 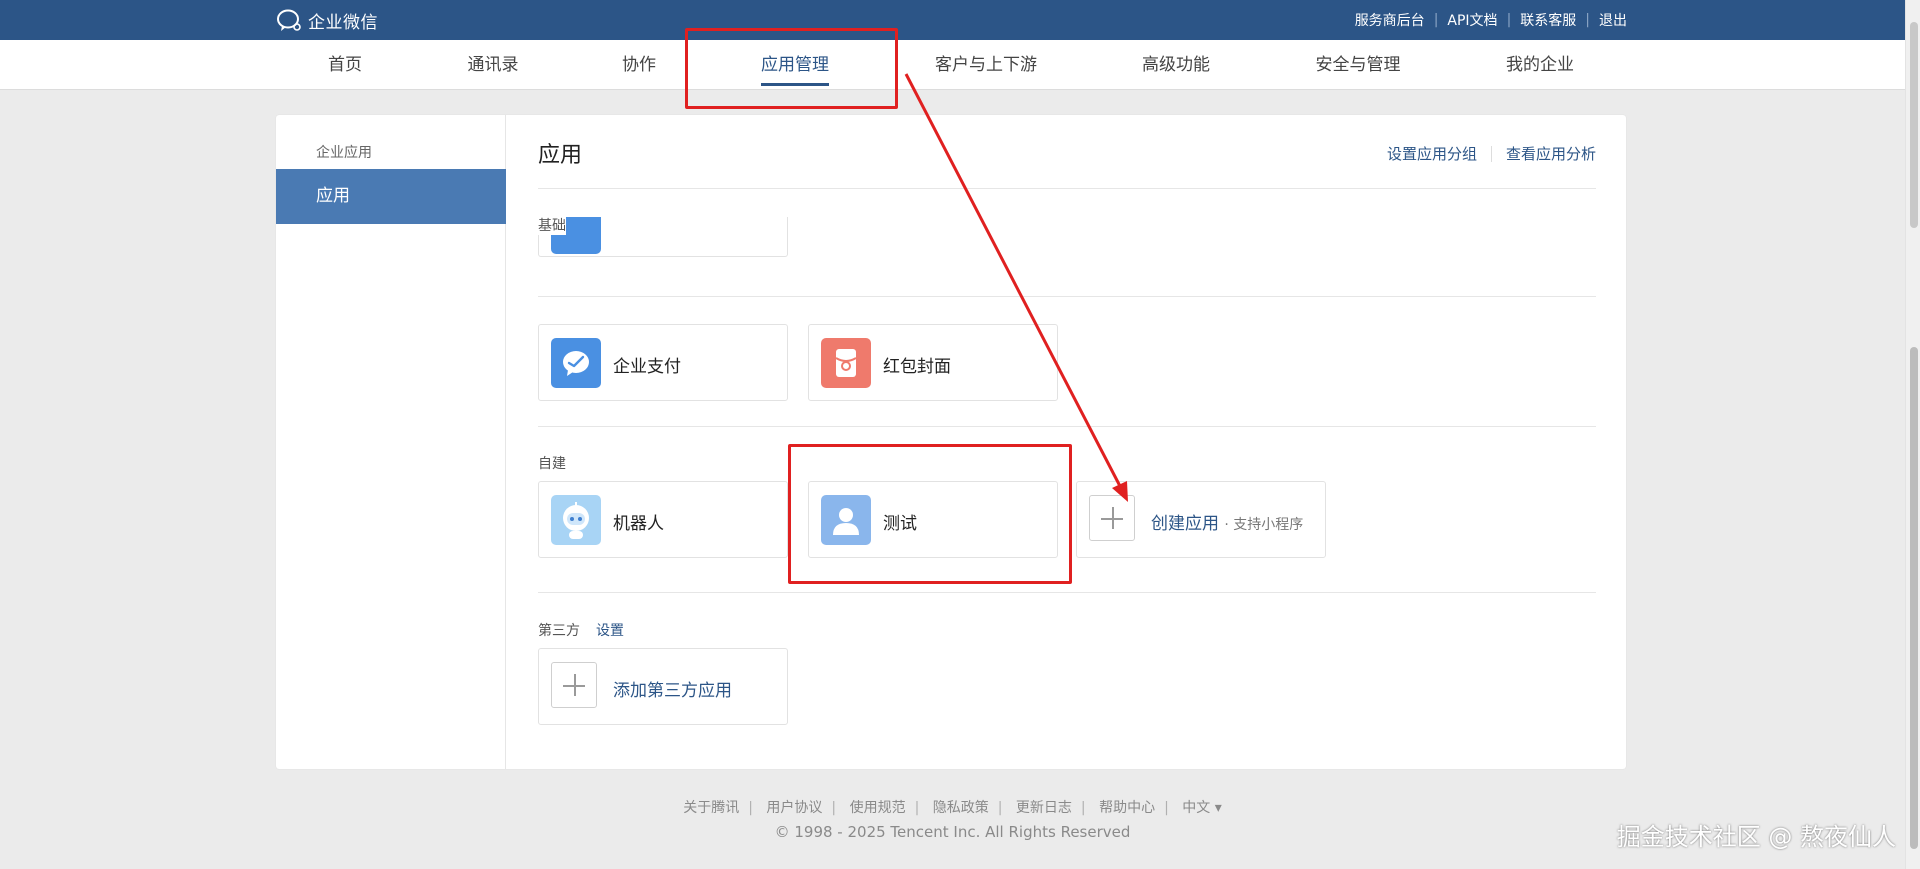 What do you see at coordinates (576, 363) in the screenshot?
I see `payment-icon` at bounding box center [576, 363].